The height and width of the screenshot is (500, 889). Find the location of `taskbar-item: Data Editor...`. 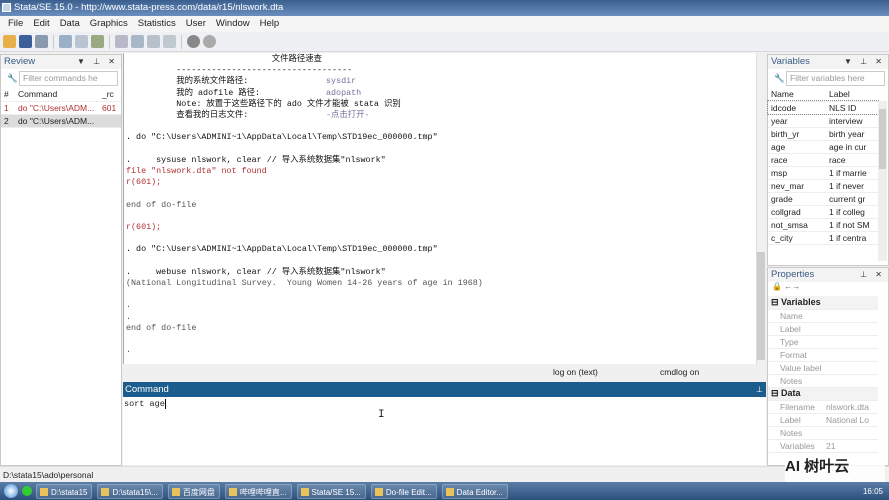

taskbar-item: Data Editor... is located at coordinates (474, 491).